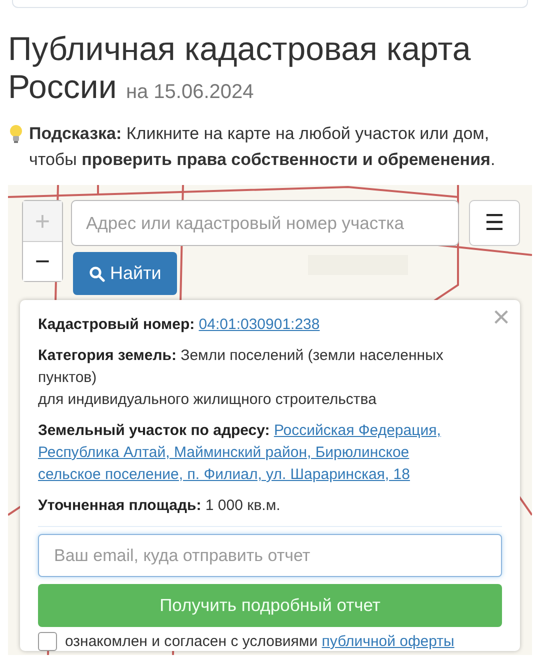  I want to click on search-icon, so click(97, 274).